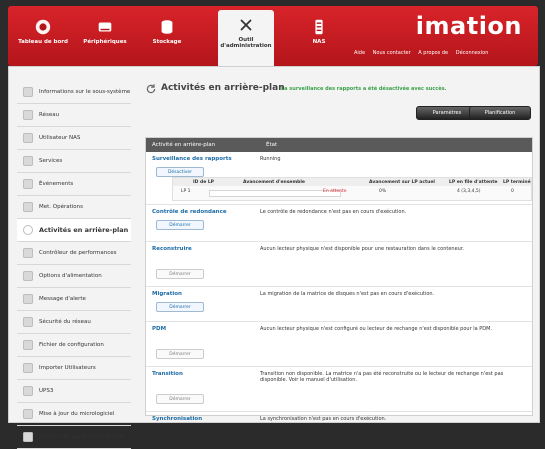 The width and height of the screenshot is (545, 449). What do you see at coordinates (246, 40) in the screenshot?
I see `nav-admin-tools: Outil d'administration` at bounding box center [246, 40].